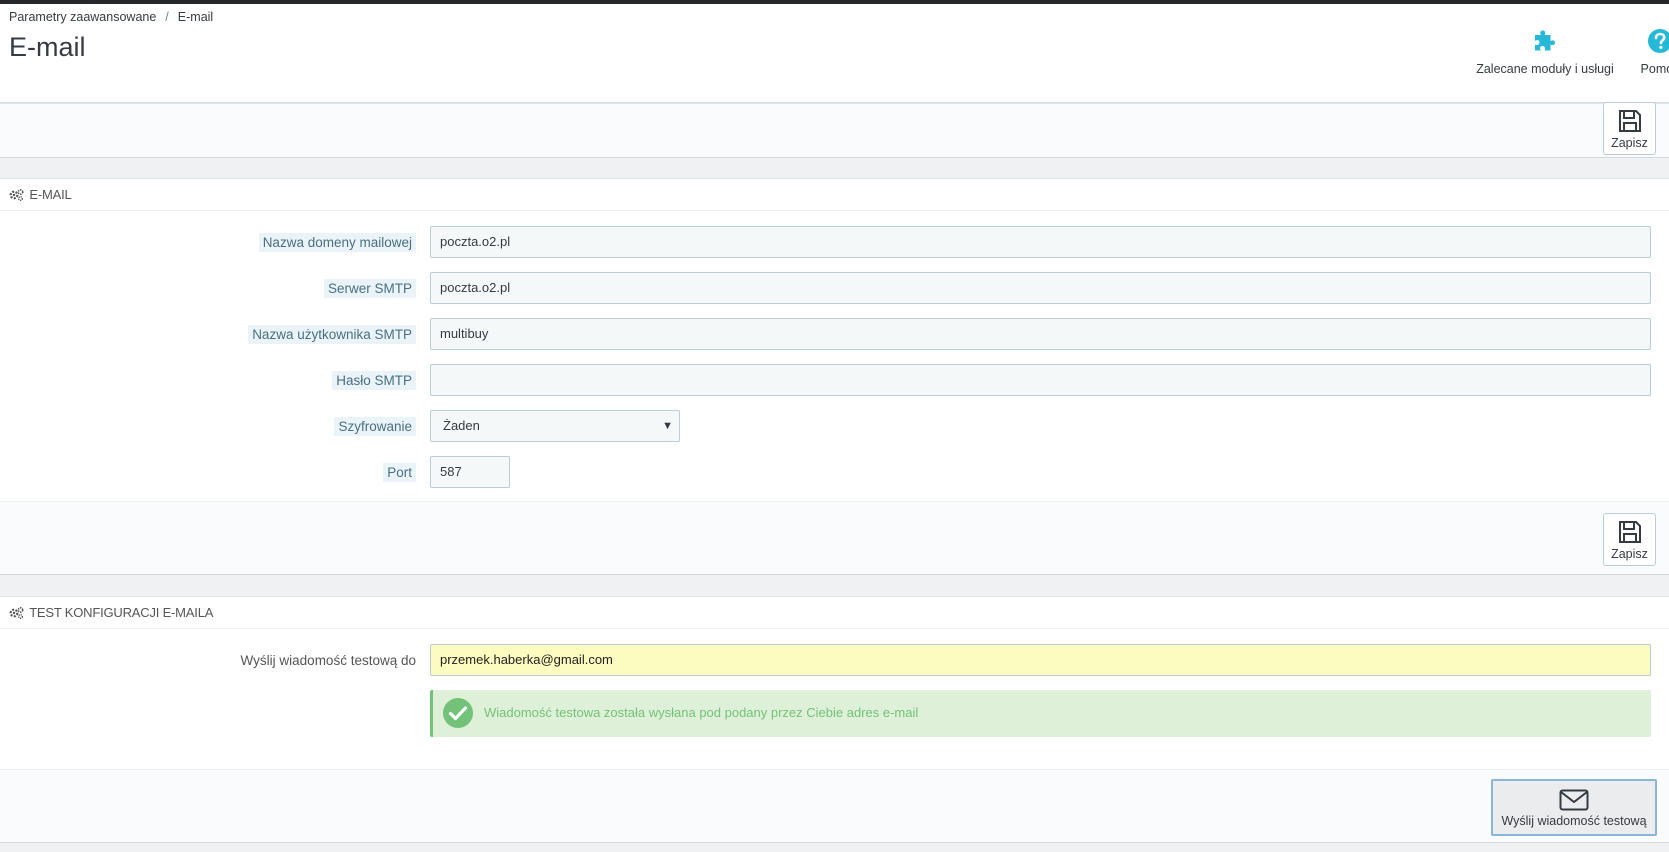 The image size is (1669, 852). I want to click on email-save-button: Zapisz, so click(1629, 539).